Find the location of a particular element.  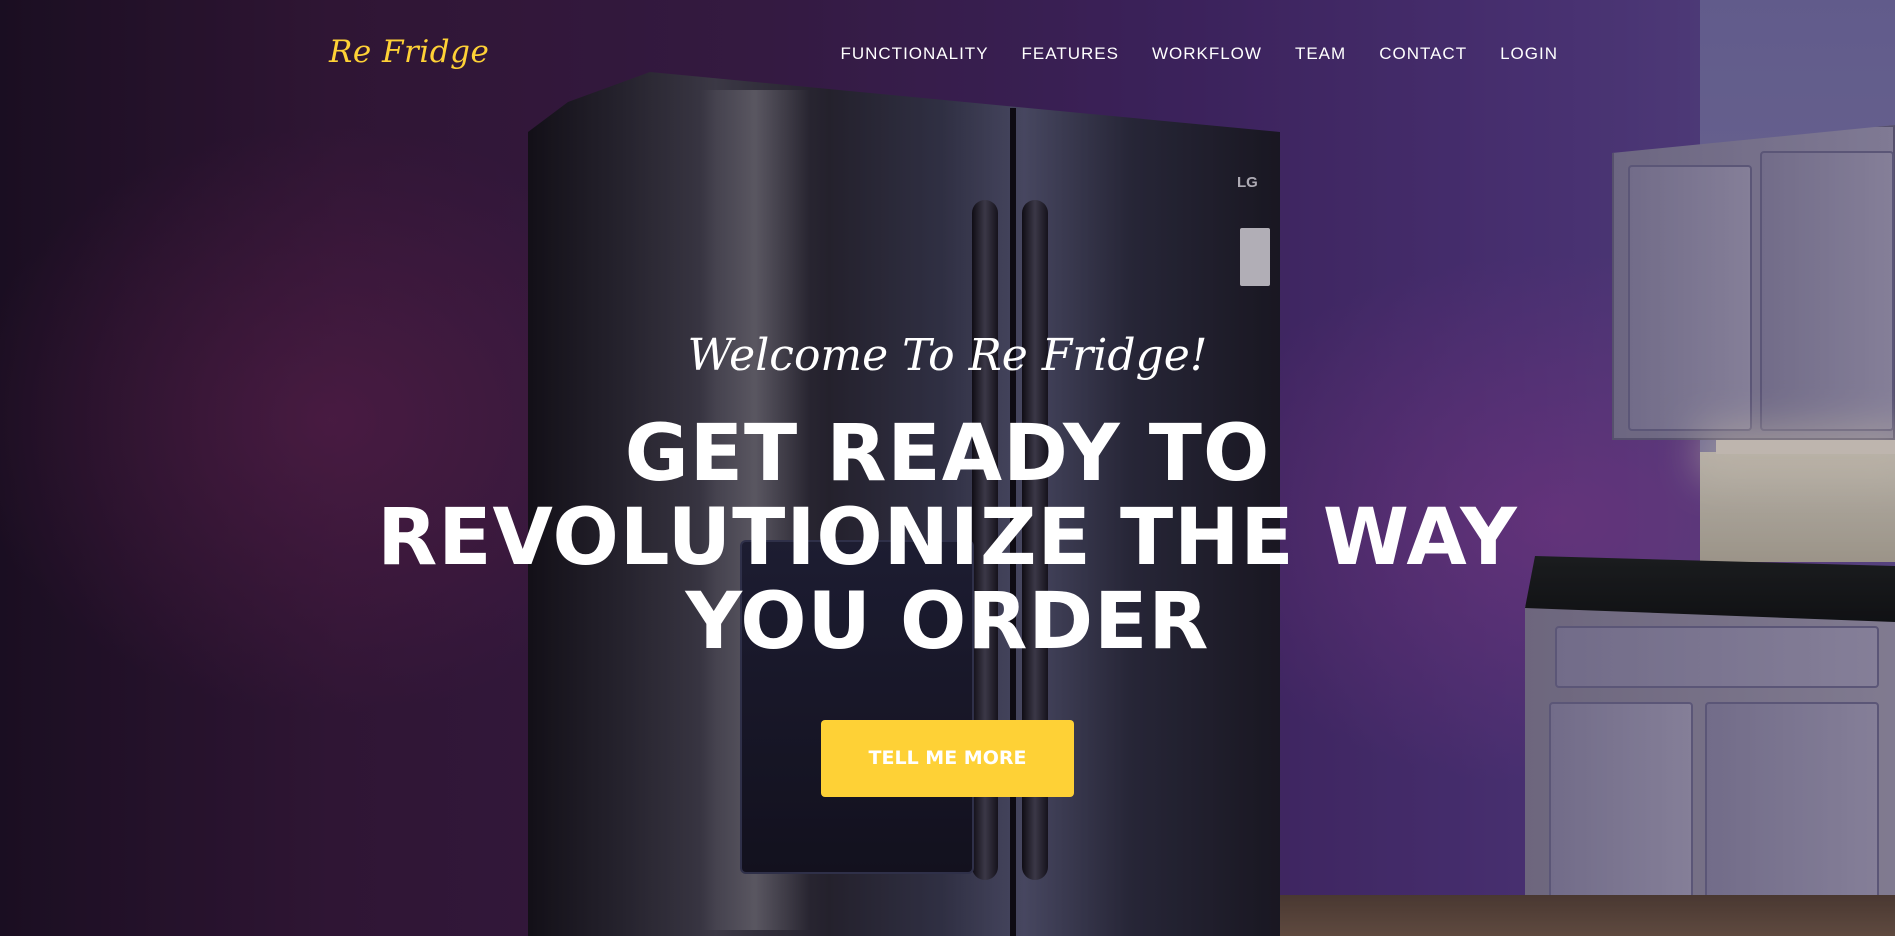

brand-logo: Re Fridge is located at coordinates (409, 52).